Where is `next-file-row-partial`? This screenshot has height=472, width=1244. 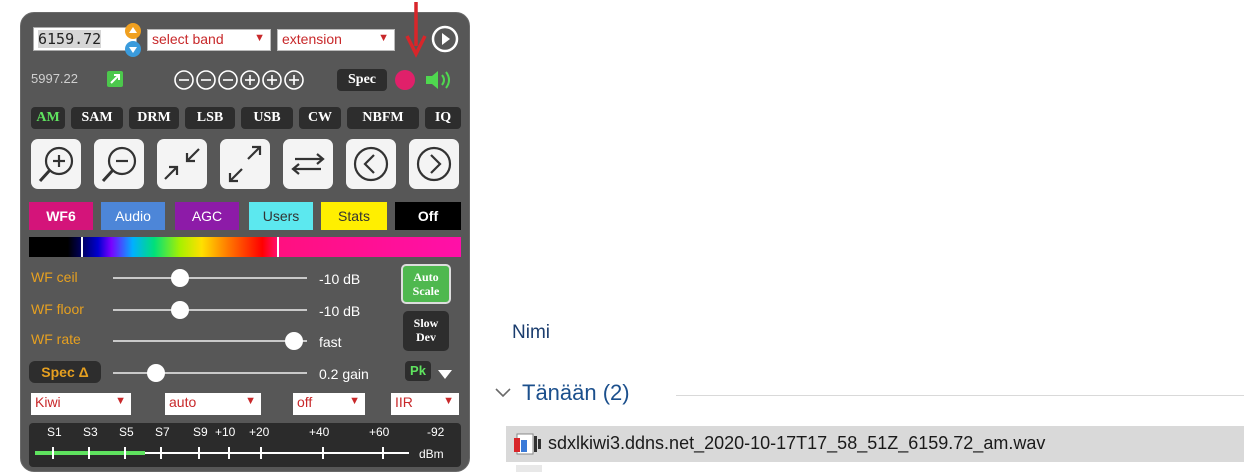
next-file-row-partial is located at coordinates (529, 468).